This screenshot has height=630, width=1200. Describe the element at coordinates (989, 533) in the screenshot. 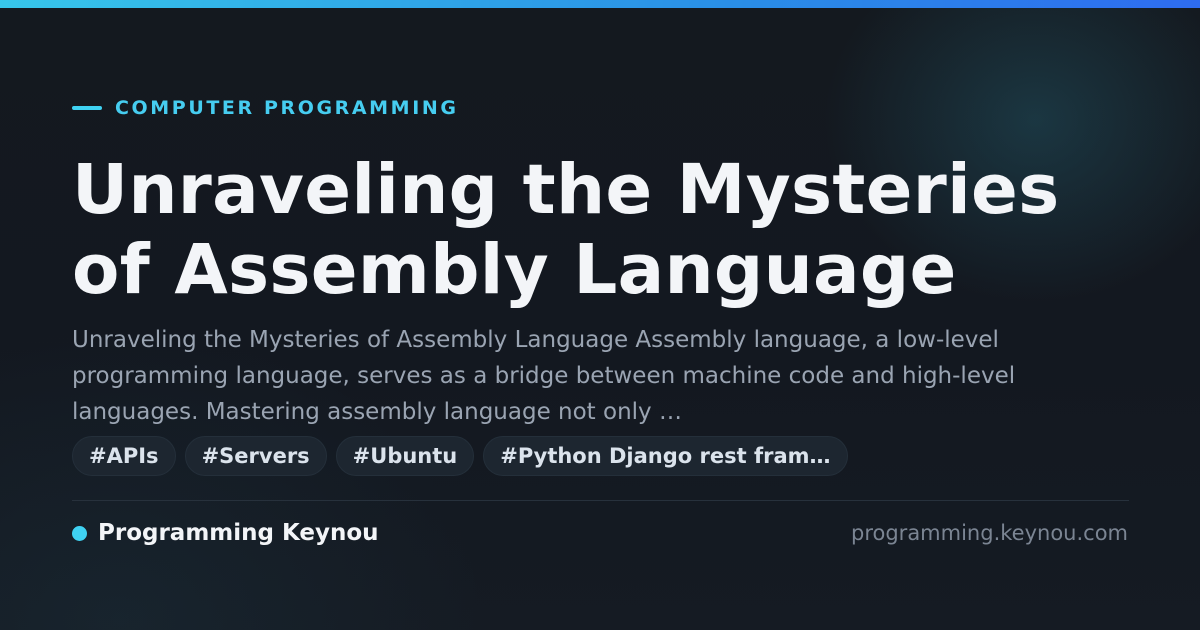

I see `site-url: programming.keynou.com` at that location.